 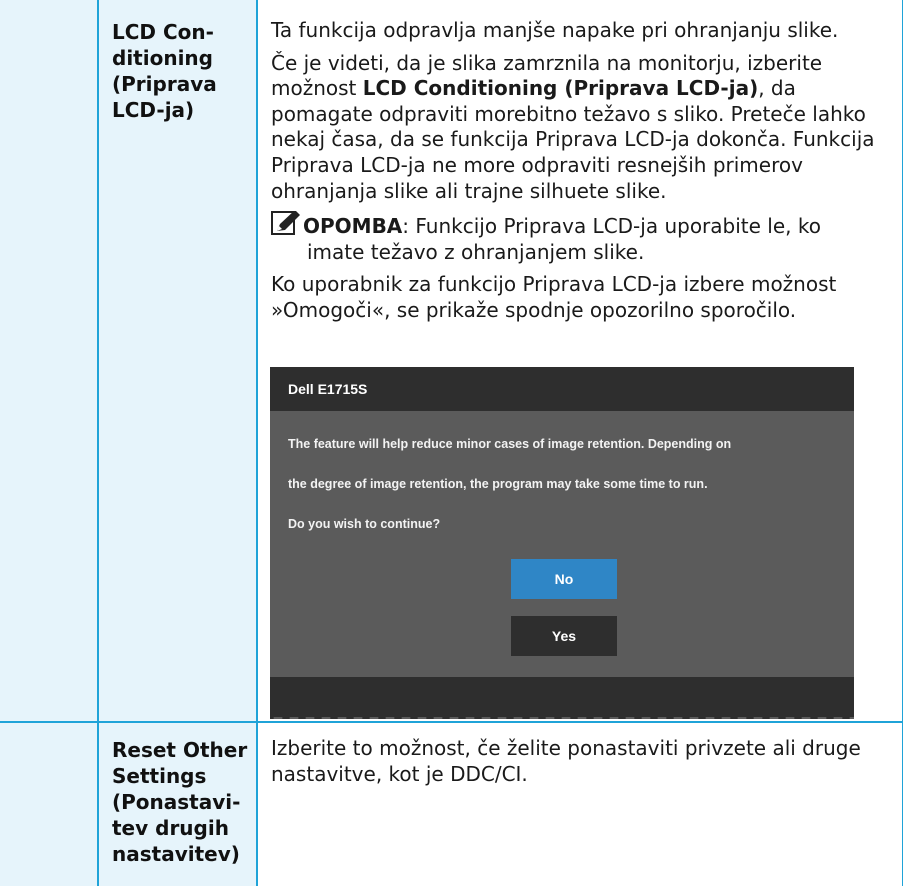 I want to click on term-line: Reset Other, so click(x=180, y=750).